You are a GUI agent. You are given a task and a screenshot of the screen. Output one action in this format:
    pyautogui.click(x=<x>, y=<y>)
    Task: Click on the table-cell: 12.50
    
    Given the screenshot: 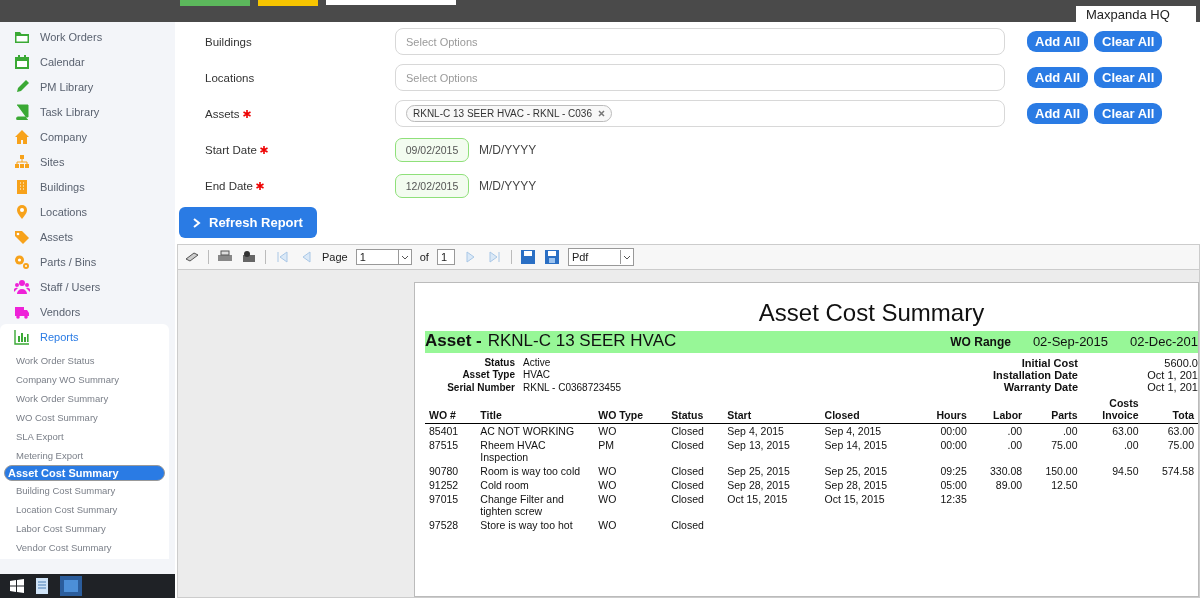 What is the action you would take?
    pyautogui.click(x=1064, y=485)
    